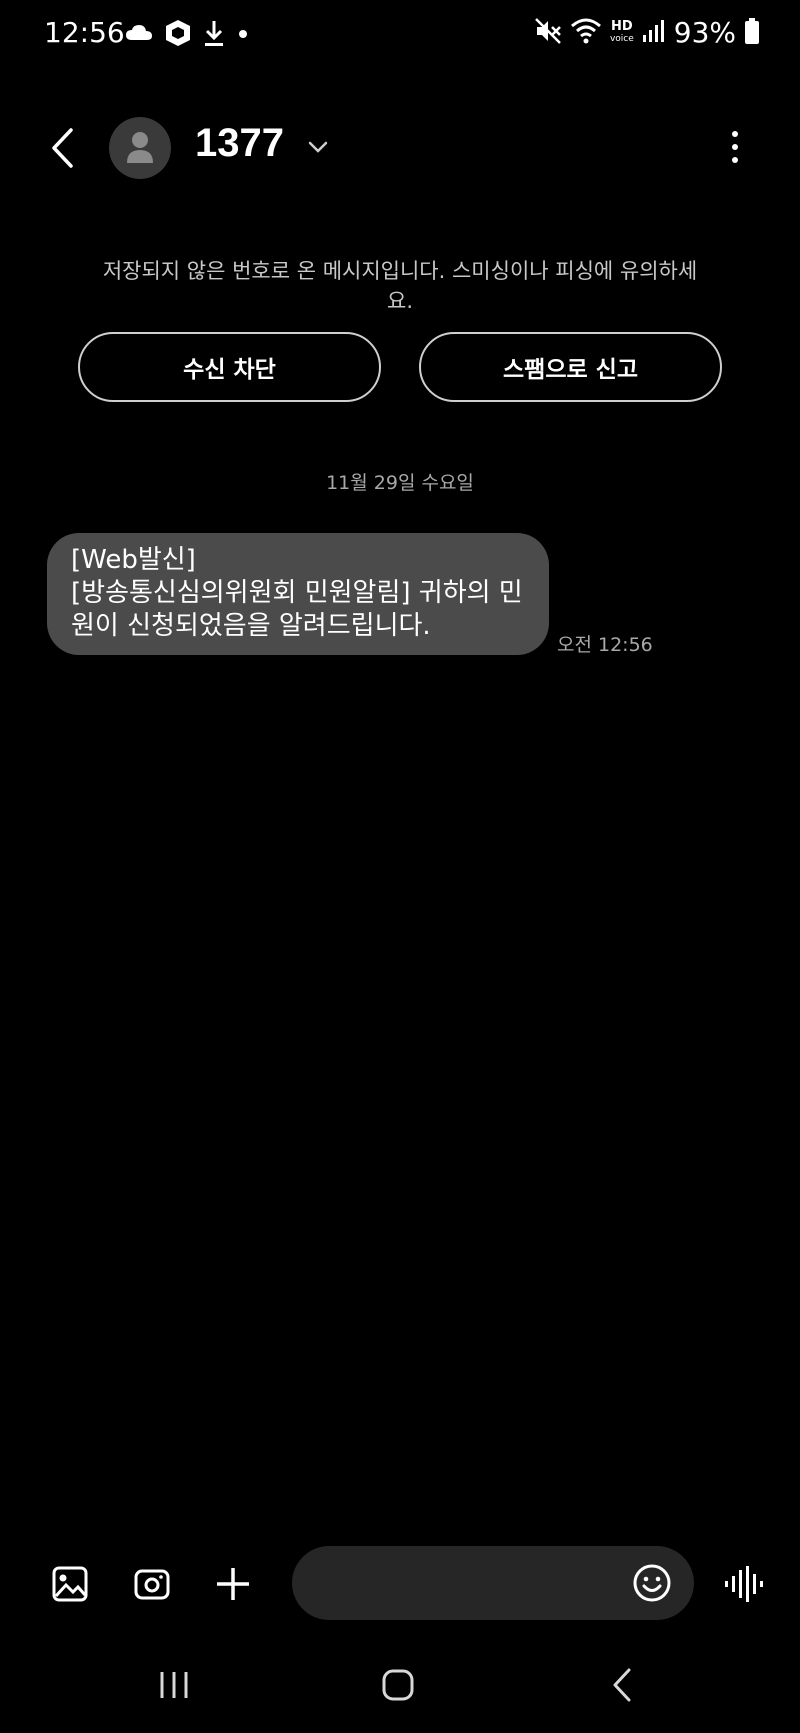 The image size is (800, 1733). I want to click on cloud-icon, so click(139, 35).